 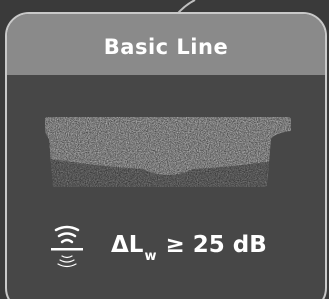 What do you see at coordinates (67, 246) in the screenshot?
I see `sound-reduction-icon` at bounding box center [67, 246].